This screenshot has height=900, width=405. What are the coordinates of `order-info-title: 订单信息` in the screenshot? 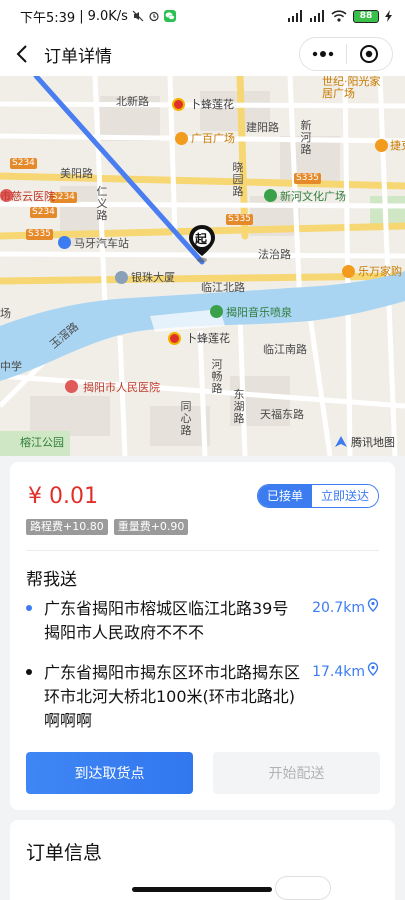 It's located at (64, 853).